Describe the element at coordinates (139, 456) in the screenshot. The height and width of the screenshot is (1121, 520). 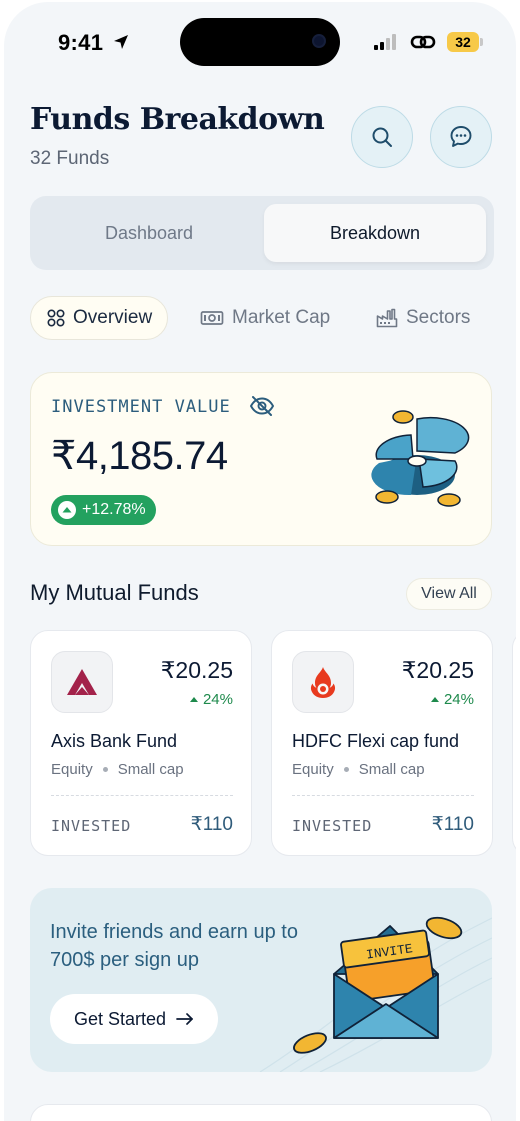
I see `investment-value: ₹4,185.74` at that location.